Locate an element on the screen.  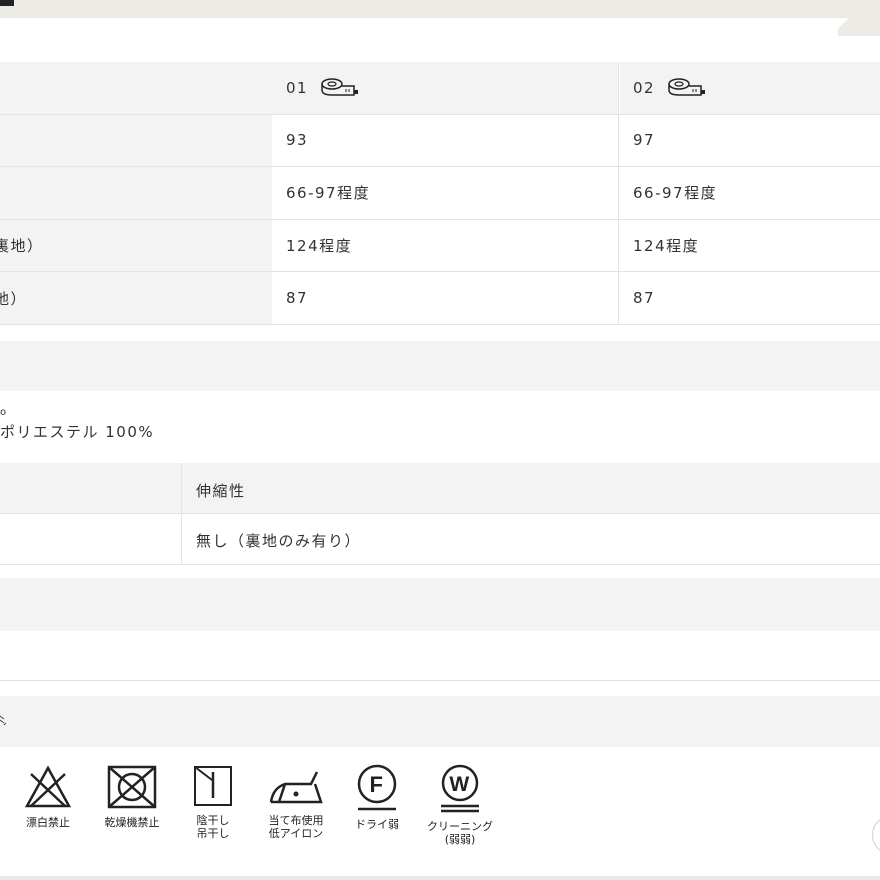
dry-clean-icon: F is located at coordinates (377, 787).